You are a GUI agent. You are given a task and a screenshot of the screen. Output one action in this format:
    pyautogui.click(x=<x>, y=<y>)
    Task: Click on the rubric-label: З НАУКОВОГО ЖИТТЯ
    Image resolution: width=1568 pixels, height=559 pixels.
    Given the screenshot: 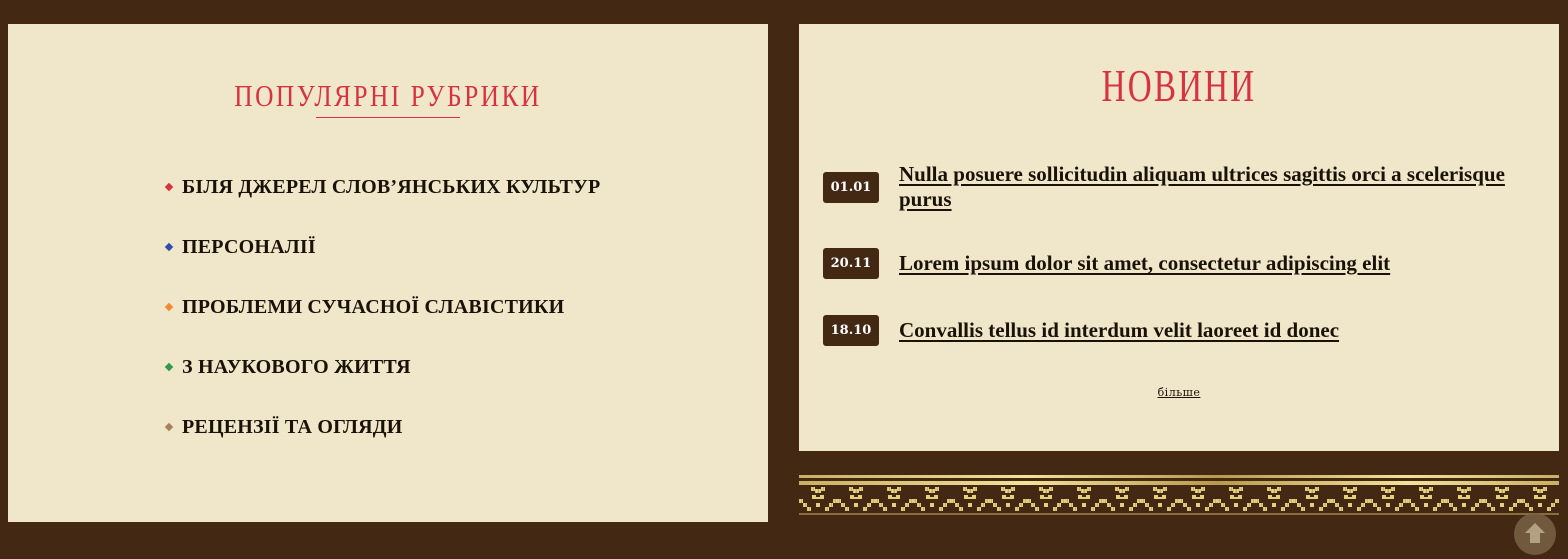 What is the action you would take?
    pyautogui.click(x=296, y=367)
    